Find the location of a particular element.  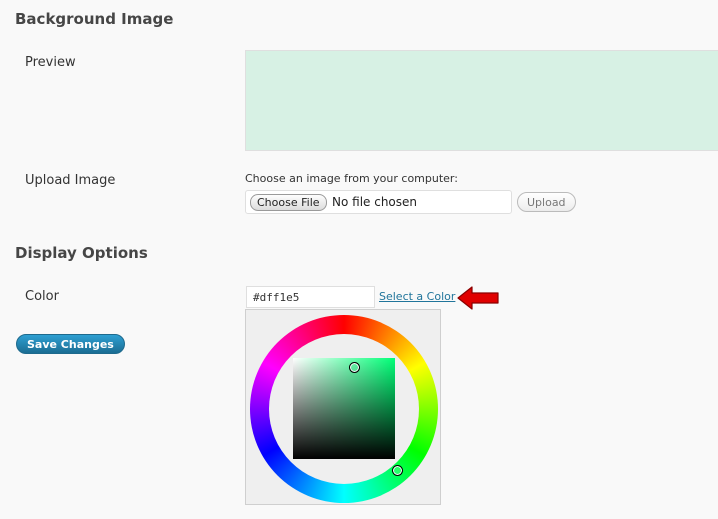

saturation-lightness-square is located at coordinates (344, 408).